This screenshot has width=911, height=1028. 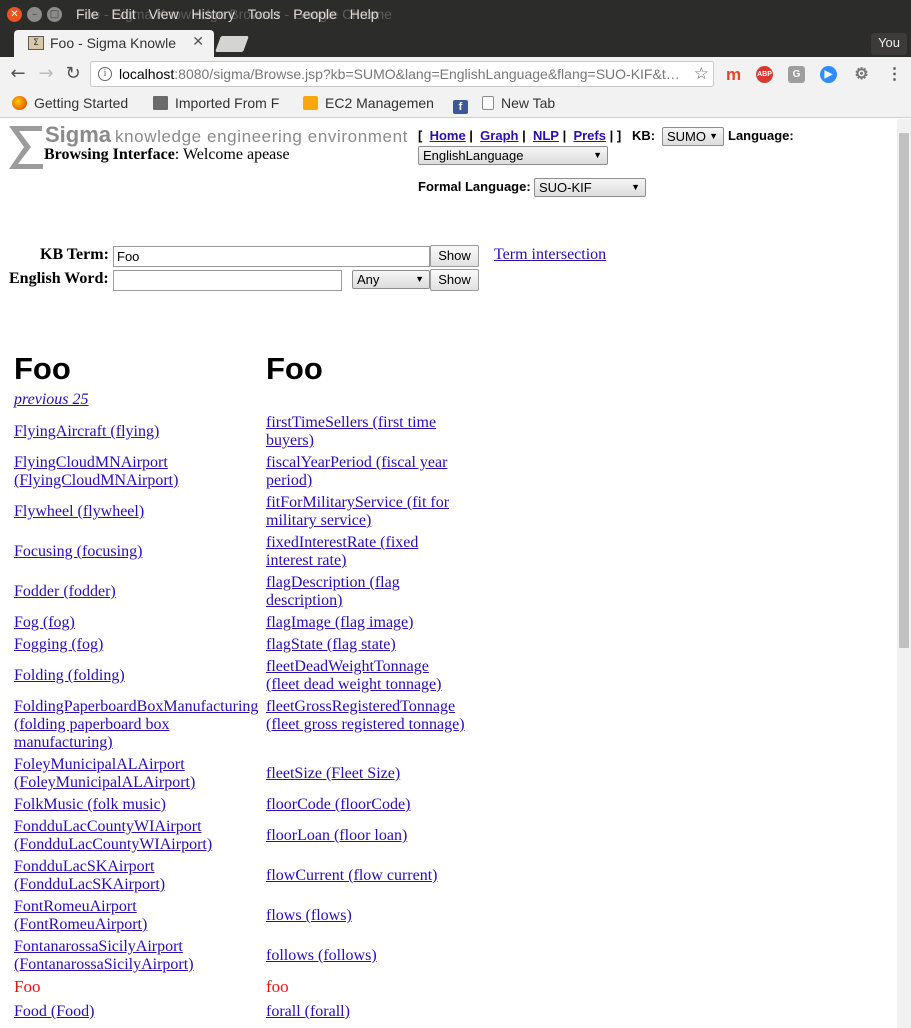 I want to click on right-column-heading: Foo, so click(x=294, y=368).